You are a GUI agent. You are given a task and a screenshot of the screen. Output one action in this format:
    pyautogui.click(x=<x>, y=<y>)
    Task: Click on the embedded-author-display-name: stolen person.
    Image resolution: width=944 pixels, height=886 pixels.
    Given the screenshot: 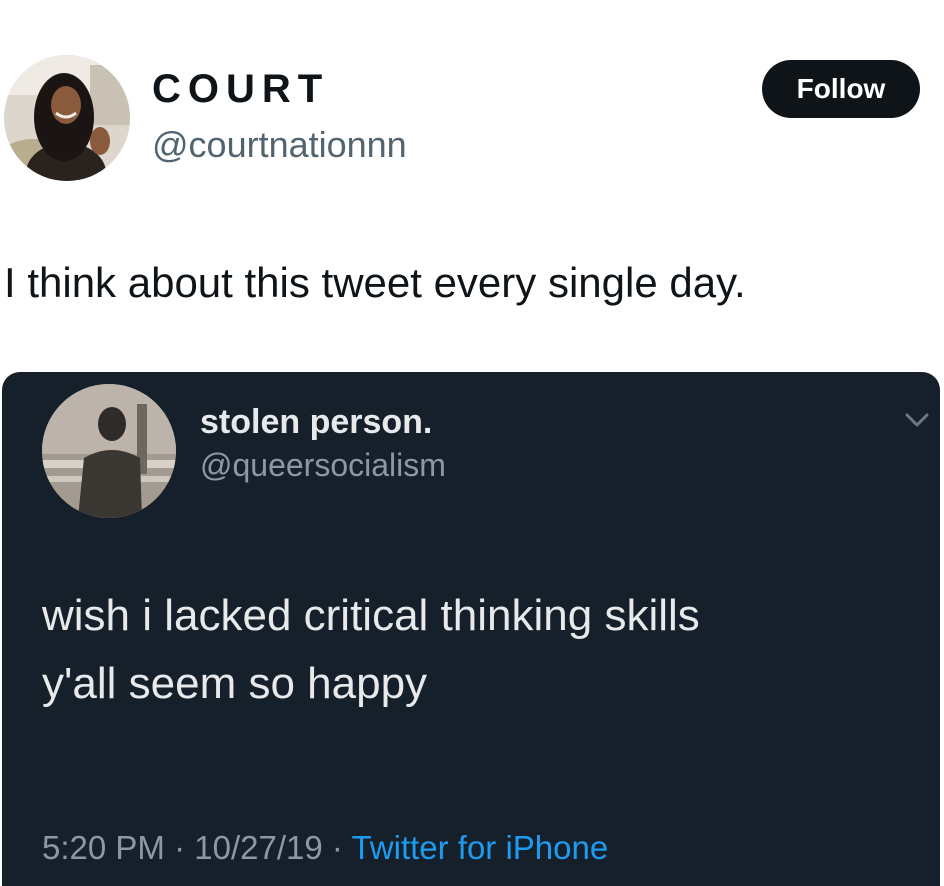 What is the action you would take?
    pyautogui.click(x=316, y=422)
    